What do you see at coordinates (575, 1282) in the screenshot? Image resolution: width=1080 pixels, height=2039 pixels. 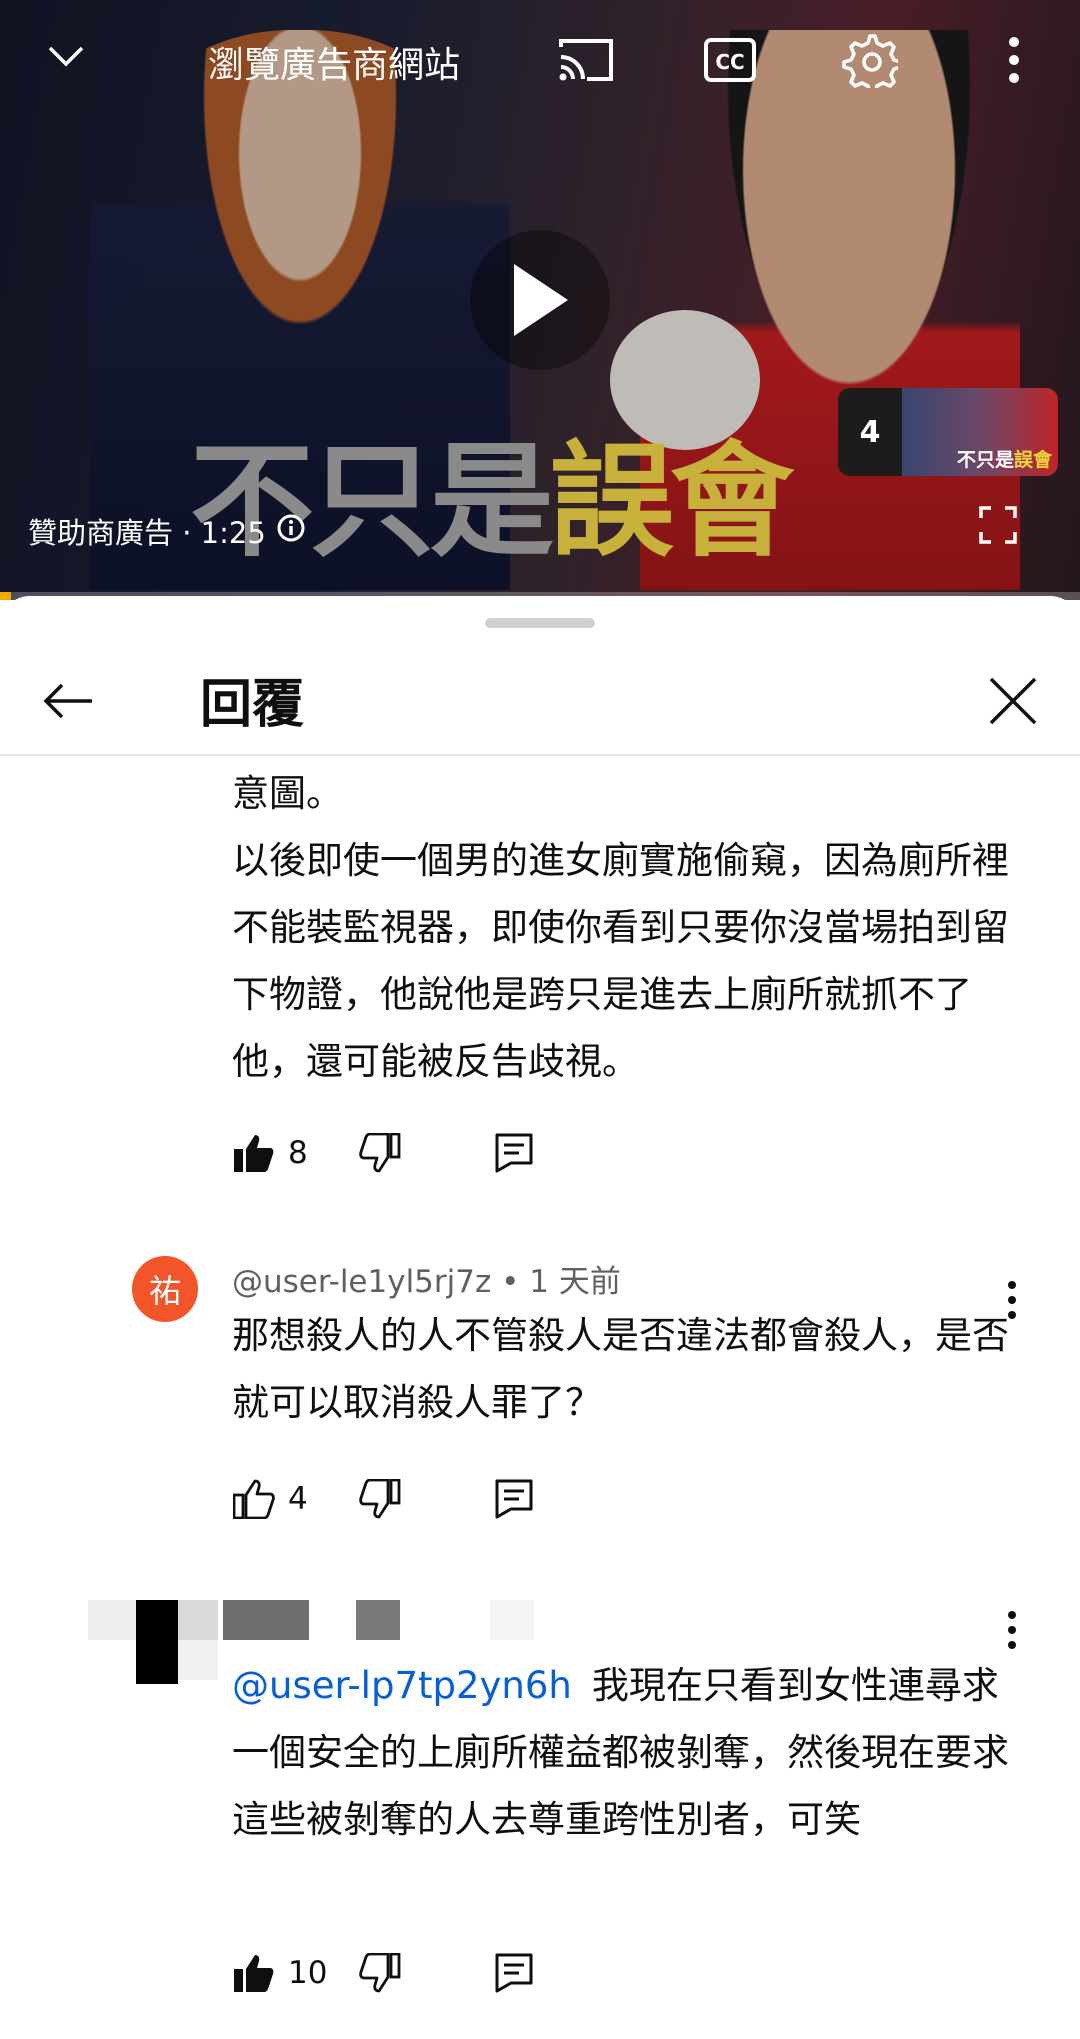 I see `comment-time: 1 天前` at bounding box center [575, 1282].